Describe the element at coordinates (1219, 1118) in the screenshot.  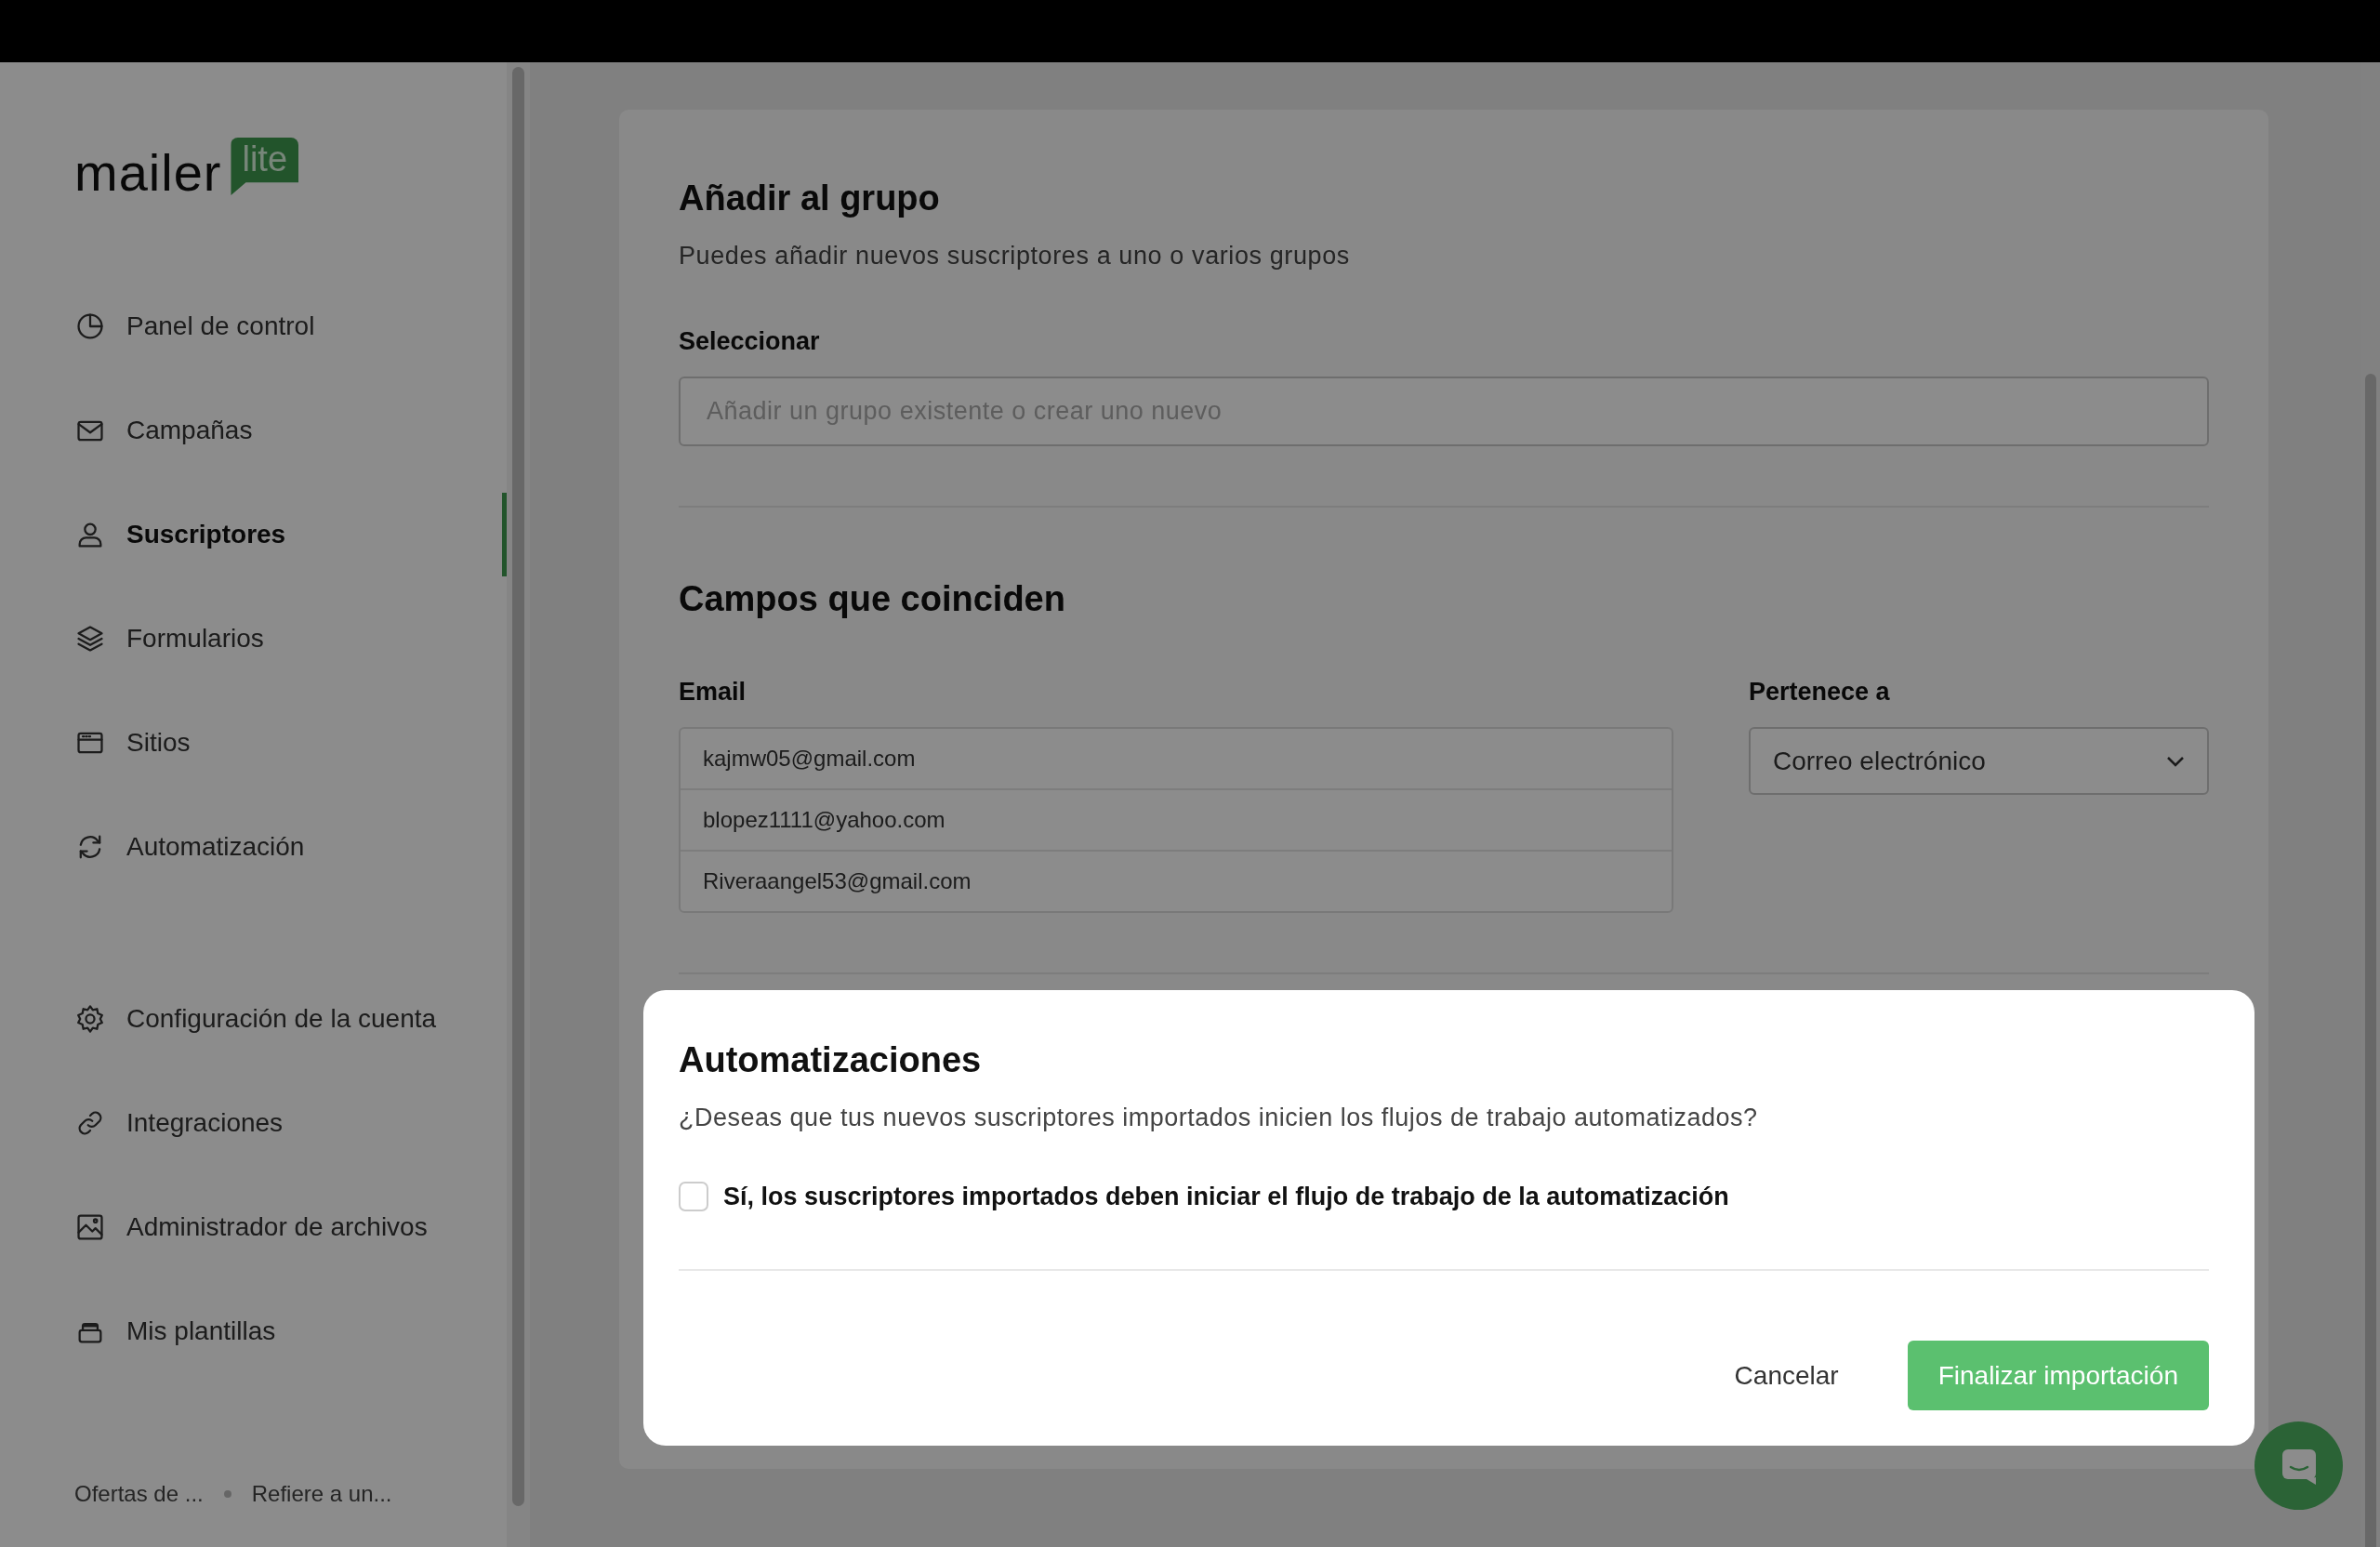
I see `dialog-question: ¿Deseas que tus nuevos suscriptores importados inicien los flujos de trabajo automatizados?` at that location.